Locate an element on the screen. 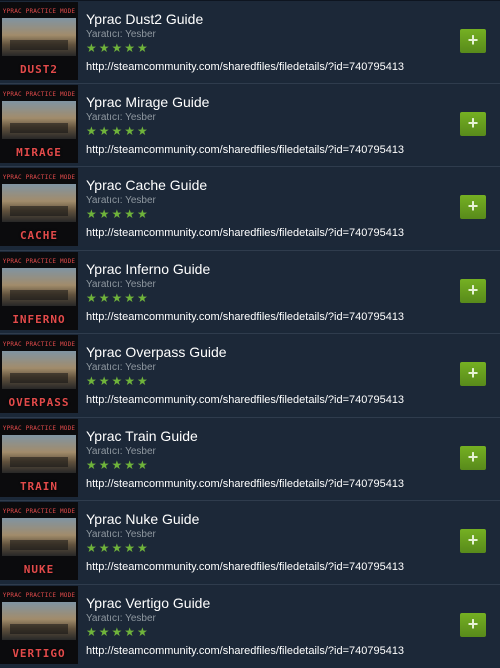  item-thumbnail: YPRAC PRACTICE MODE TRAIN is located at coordinates (39, 458).